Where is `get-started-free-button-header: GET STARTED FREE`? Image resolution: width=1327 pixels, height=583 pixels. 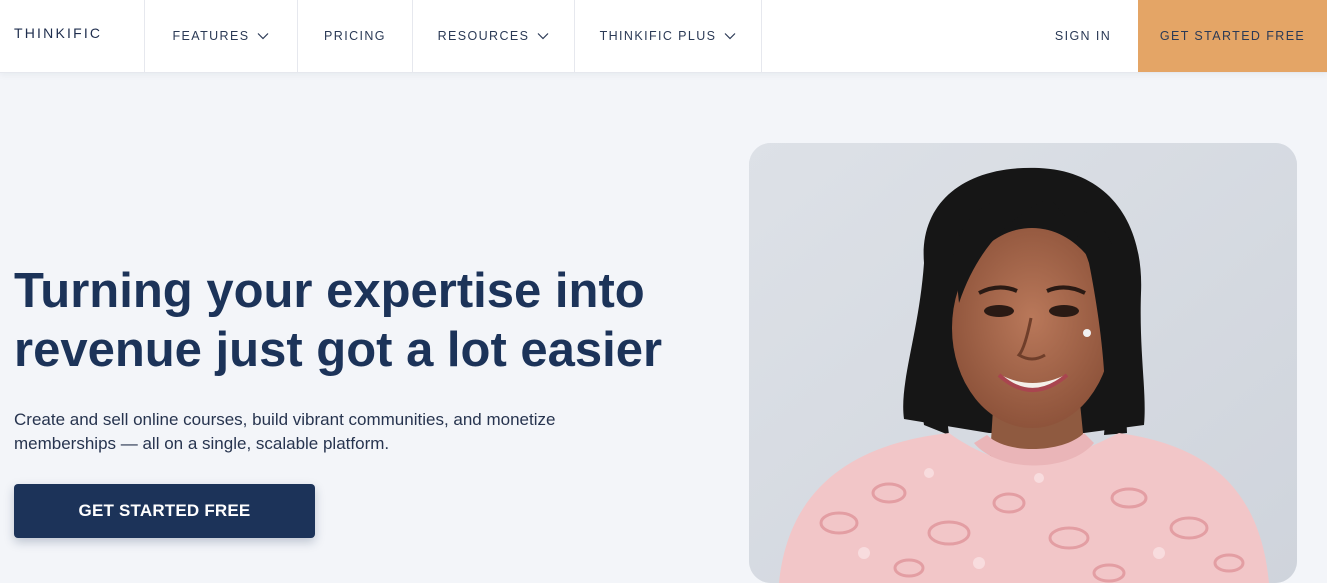 get-started-free-button-header: GET STARTED FREE is located at coordinates (1232, 36).